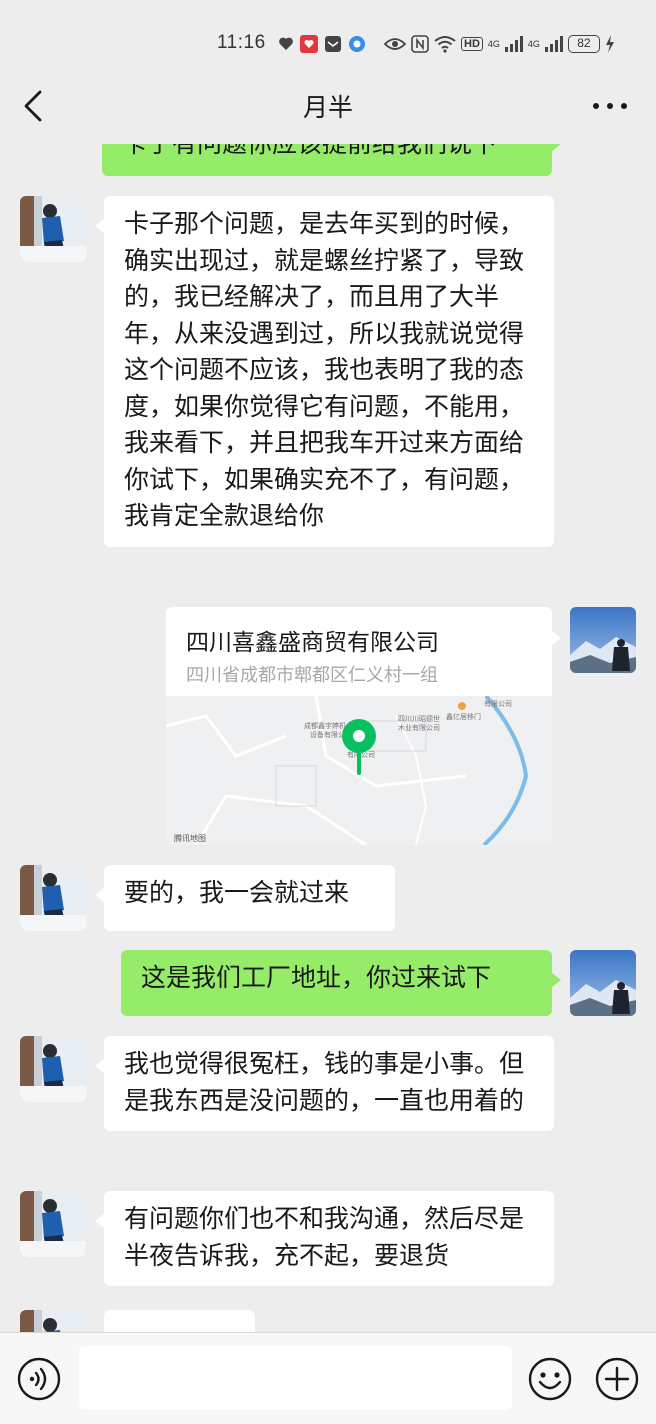 The height and width of the screenshot is (1424, 656). I want to click on hd-badge: HD, so click(472, 44).